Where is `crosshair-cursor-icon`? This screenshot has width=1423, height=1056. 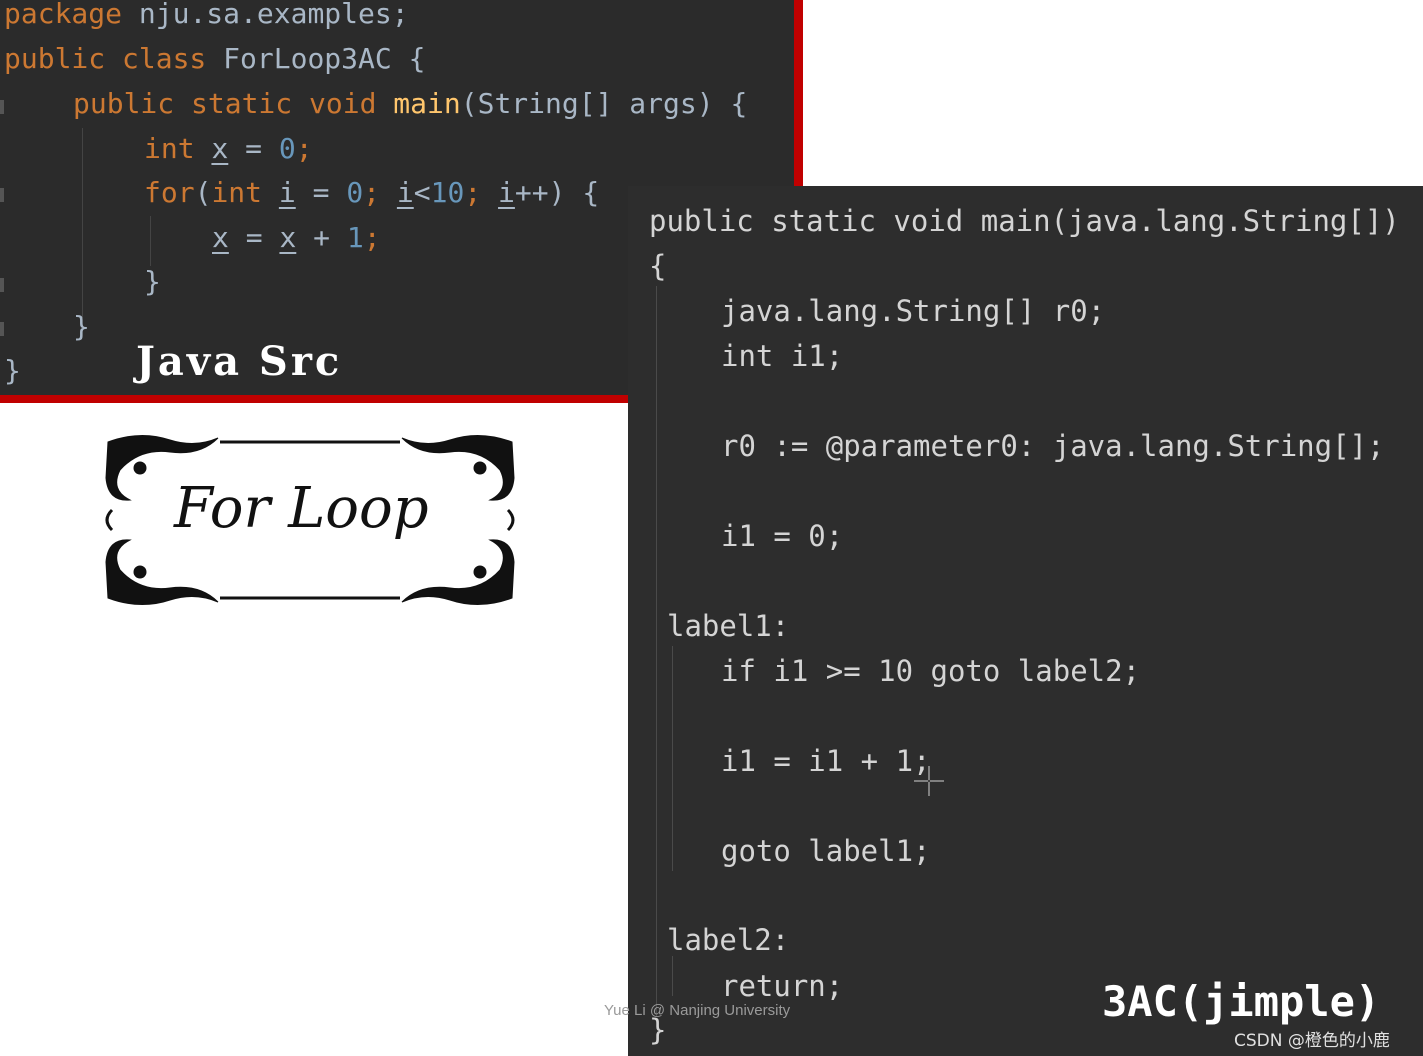 crosshair-cursor-icon is located at coordinates (929, 781).